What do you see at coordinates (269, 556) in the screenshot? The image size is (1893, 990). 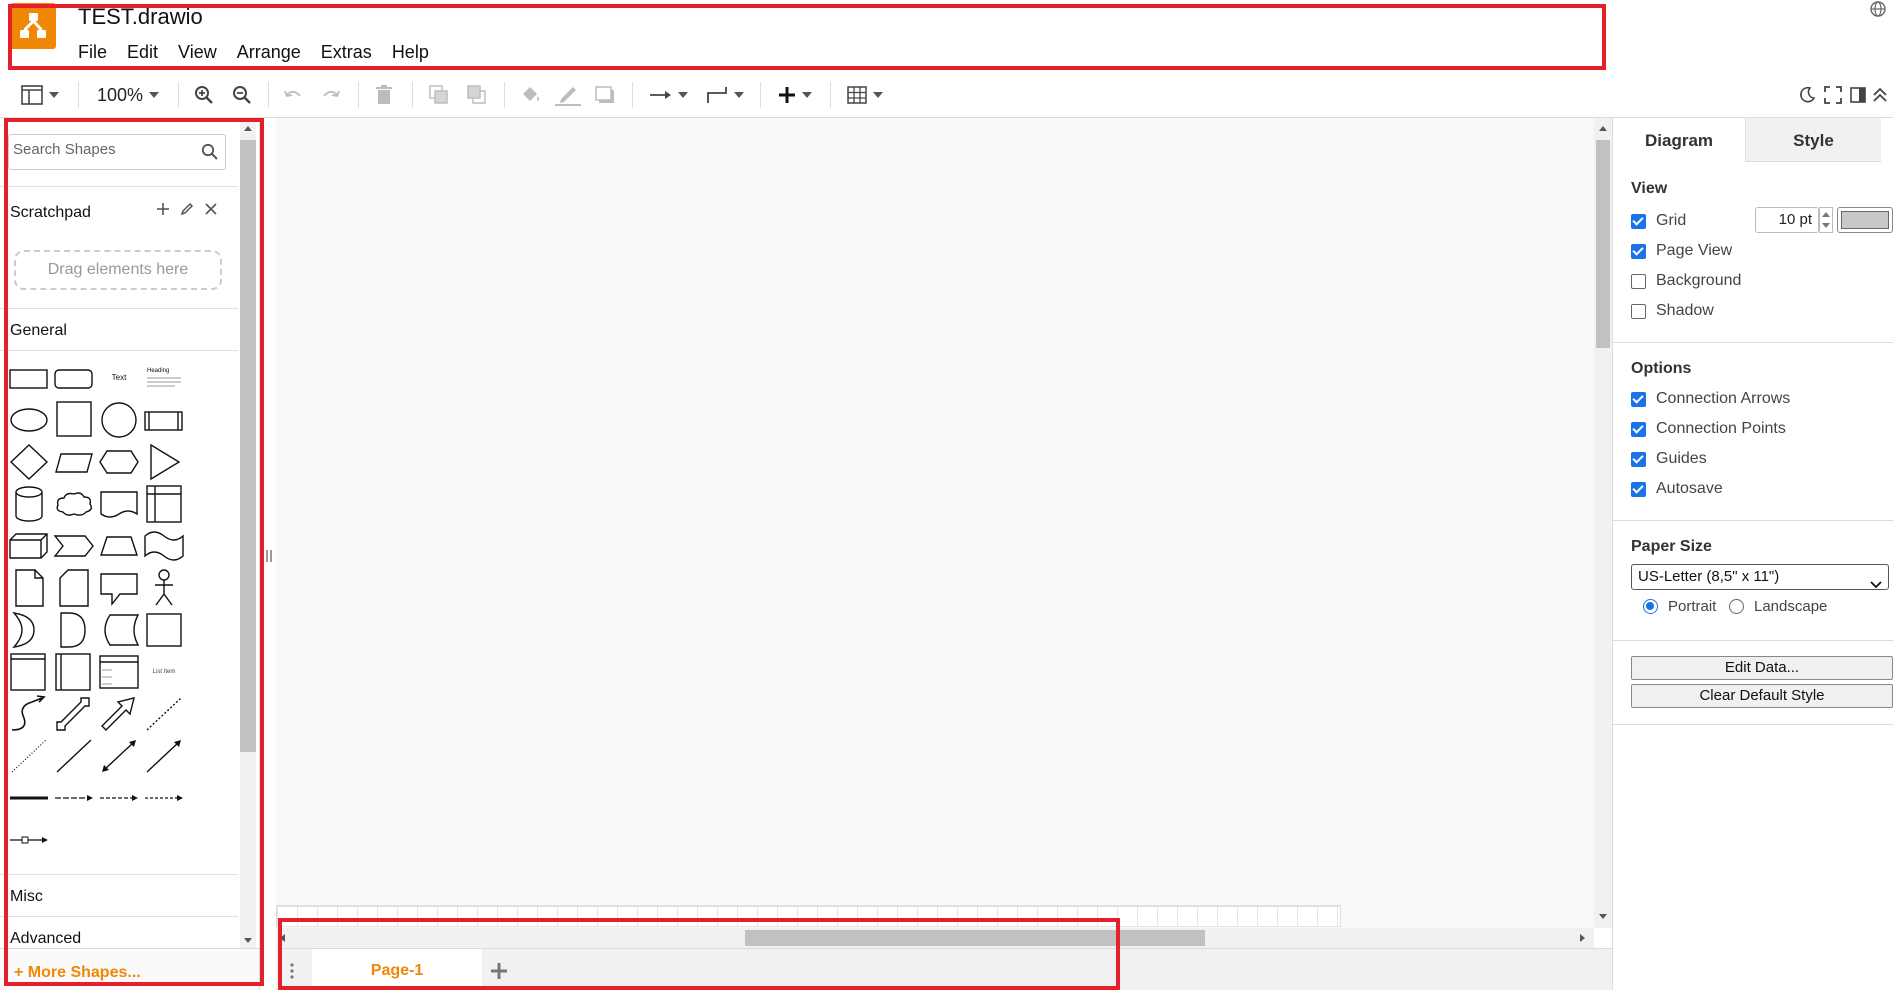 I see `sidebar-splitter` at bounding box center [269, 556].